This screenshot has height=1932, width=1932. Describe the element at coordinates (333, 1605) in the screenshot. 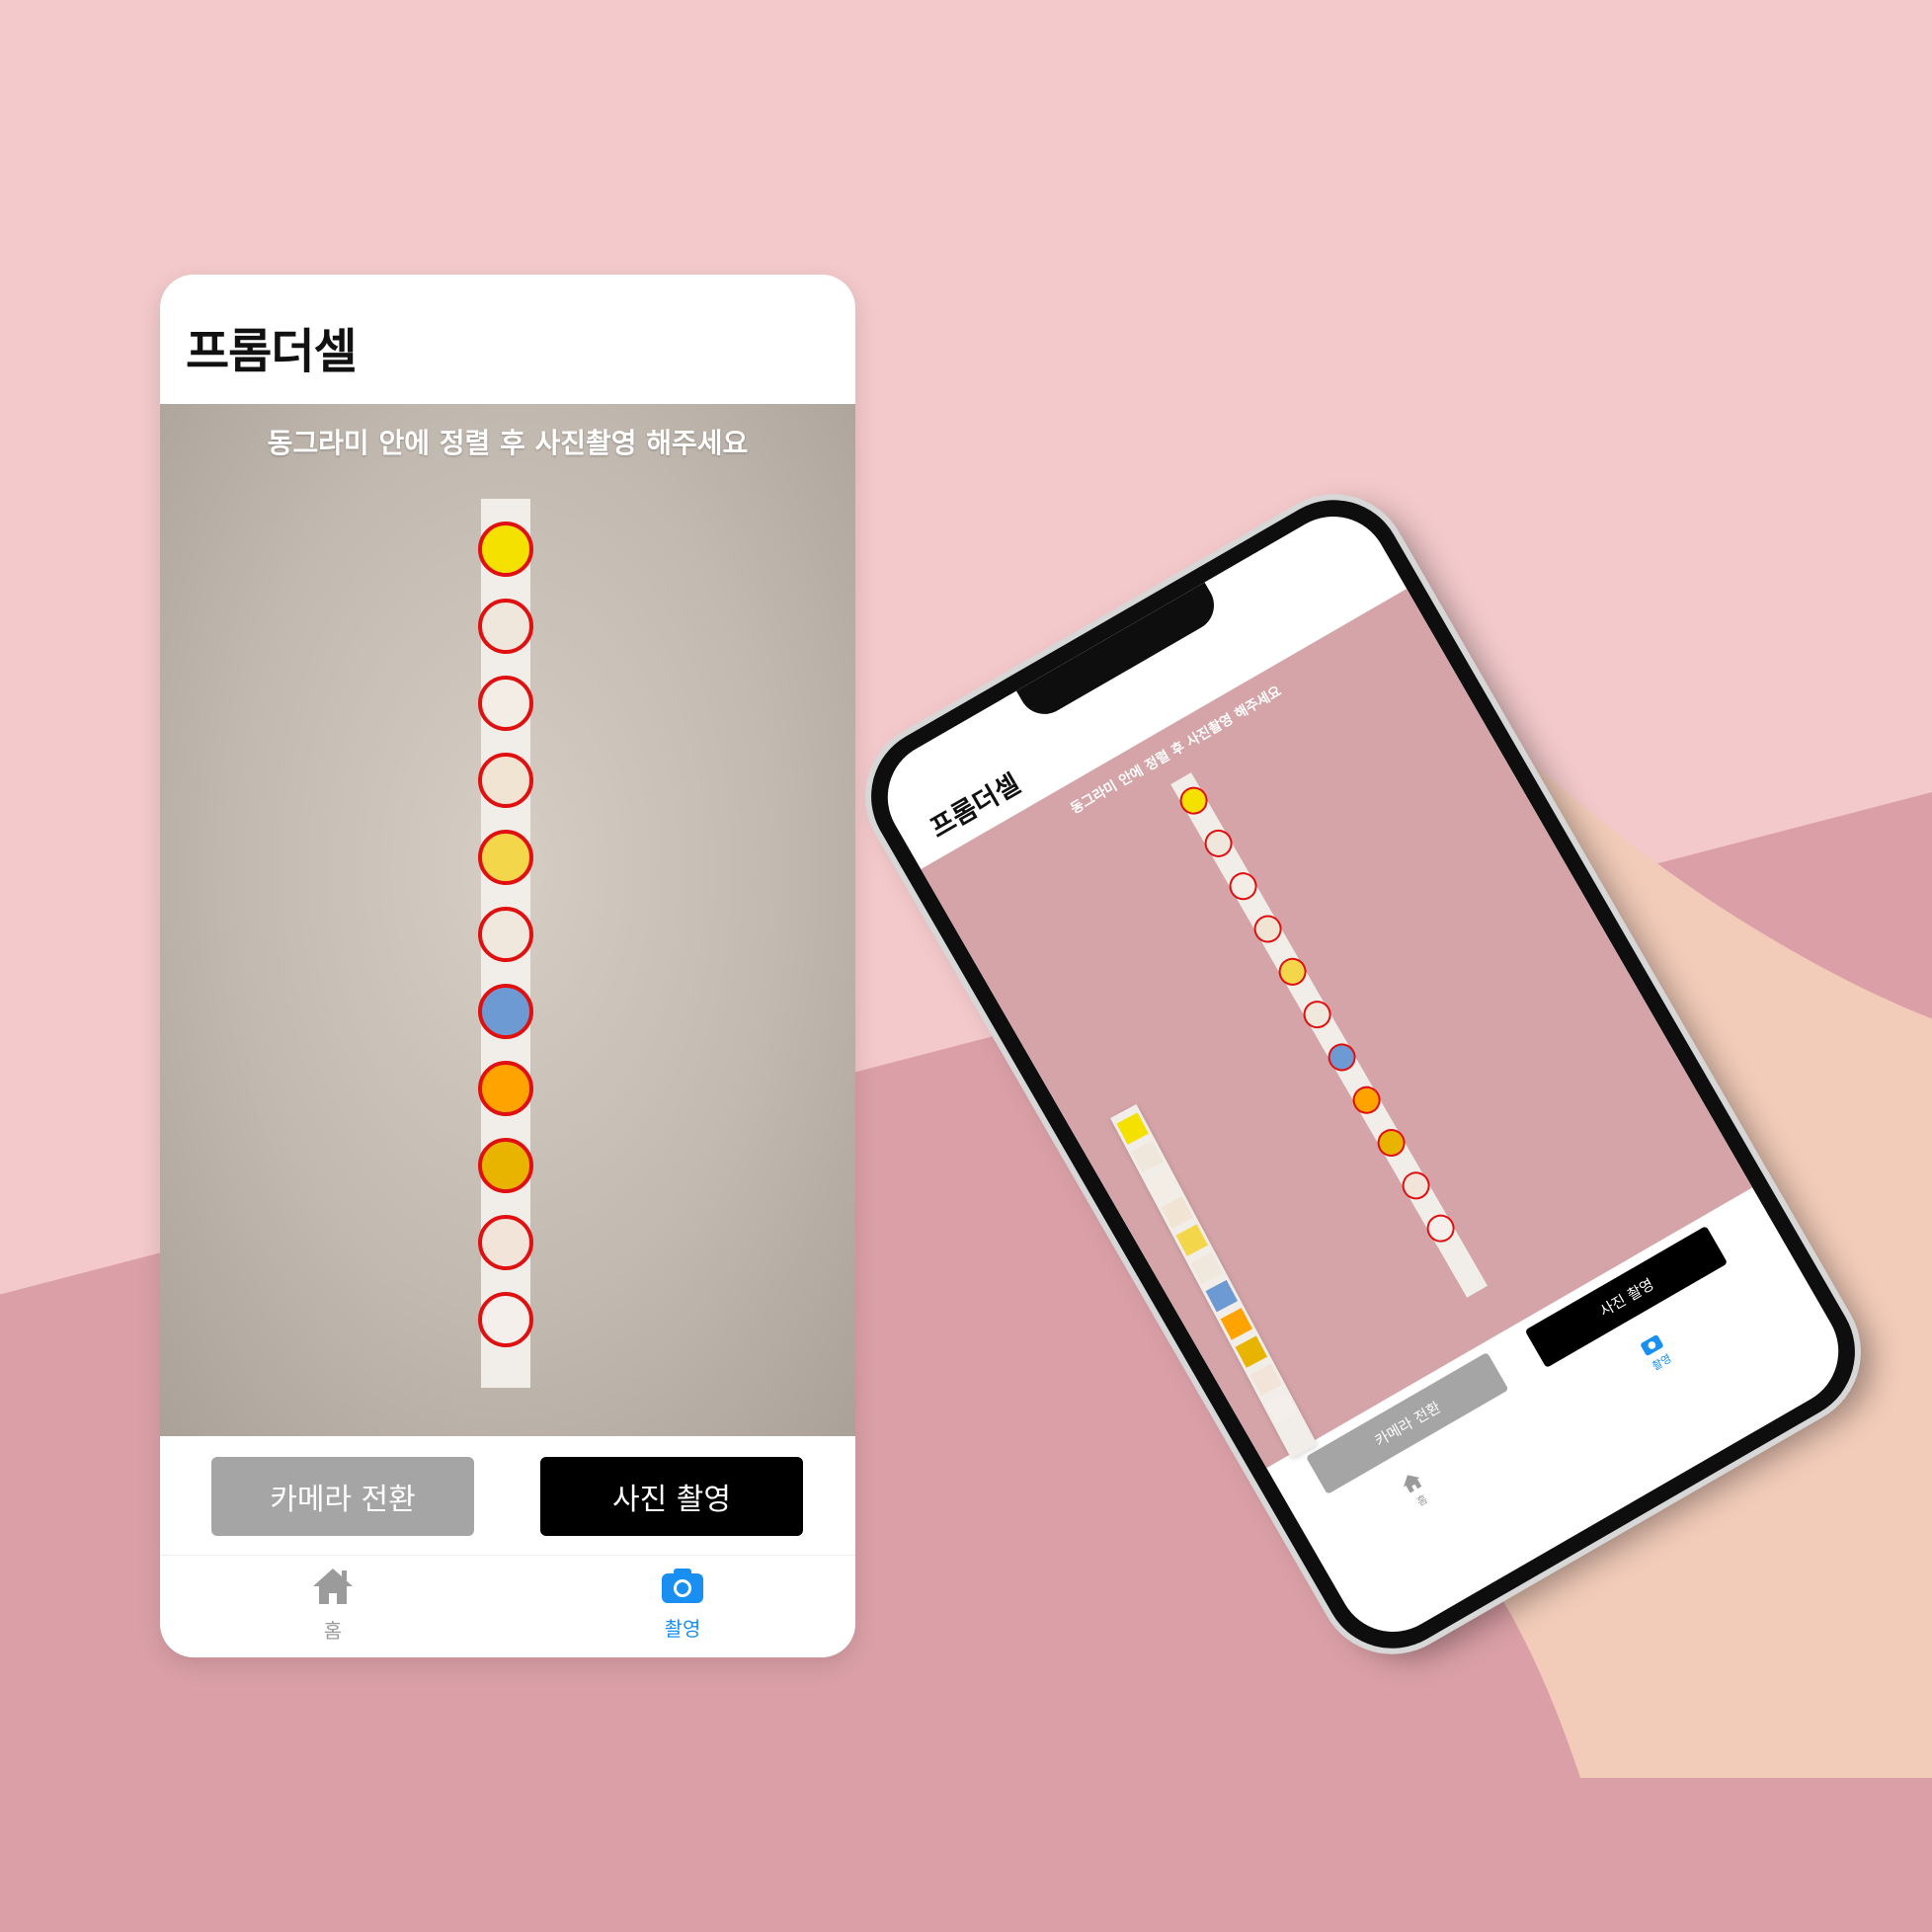

I see `tab-home: 홈` at that location.